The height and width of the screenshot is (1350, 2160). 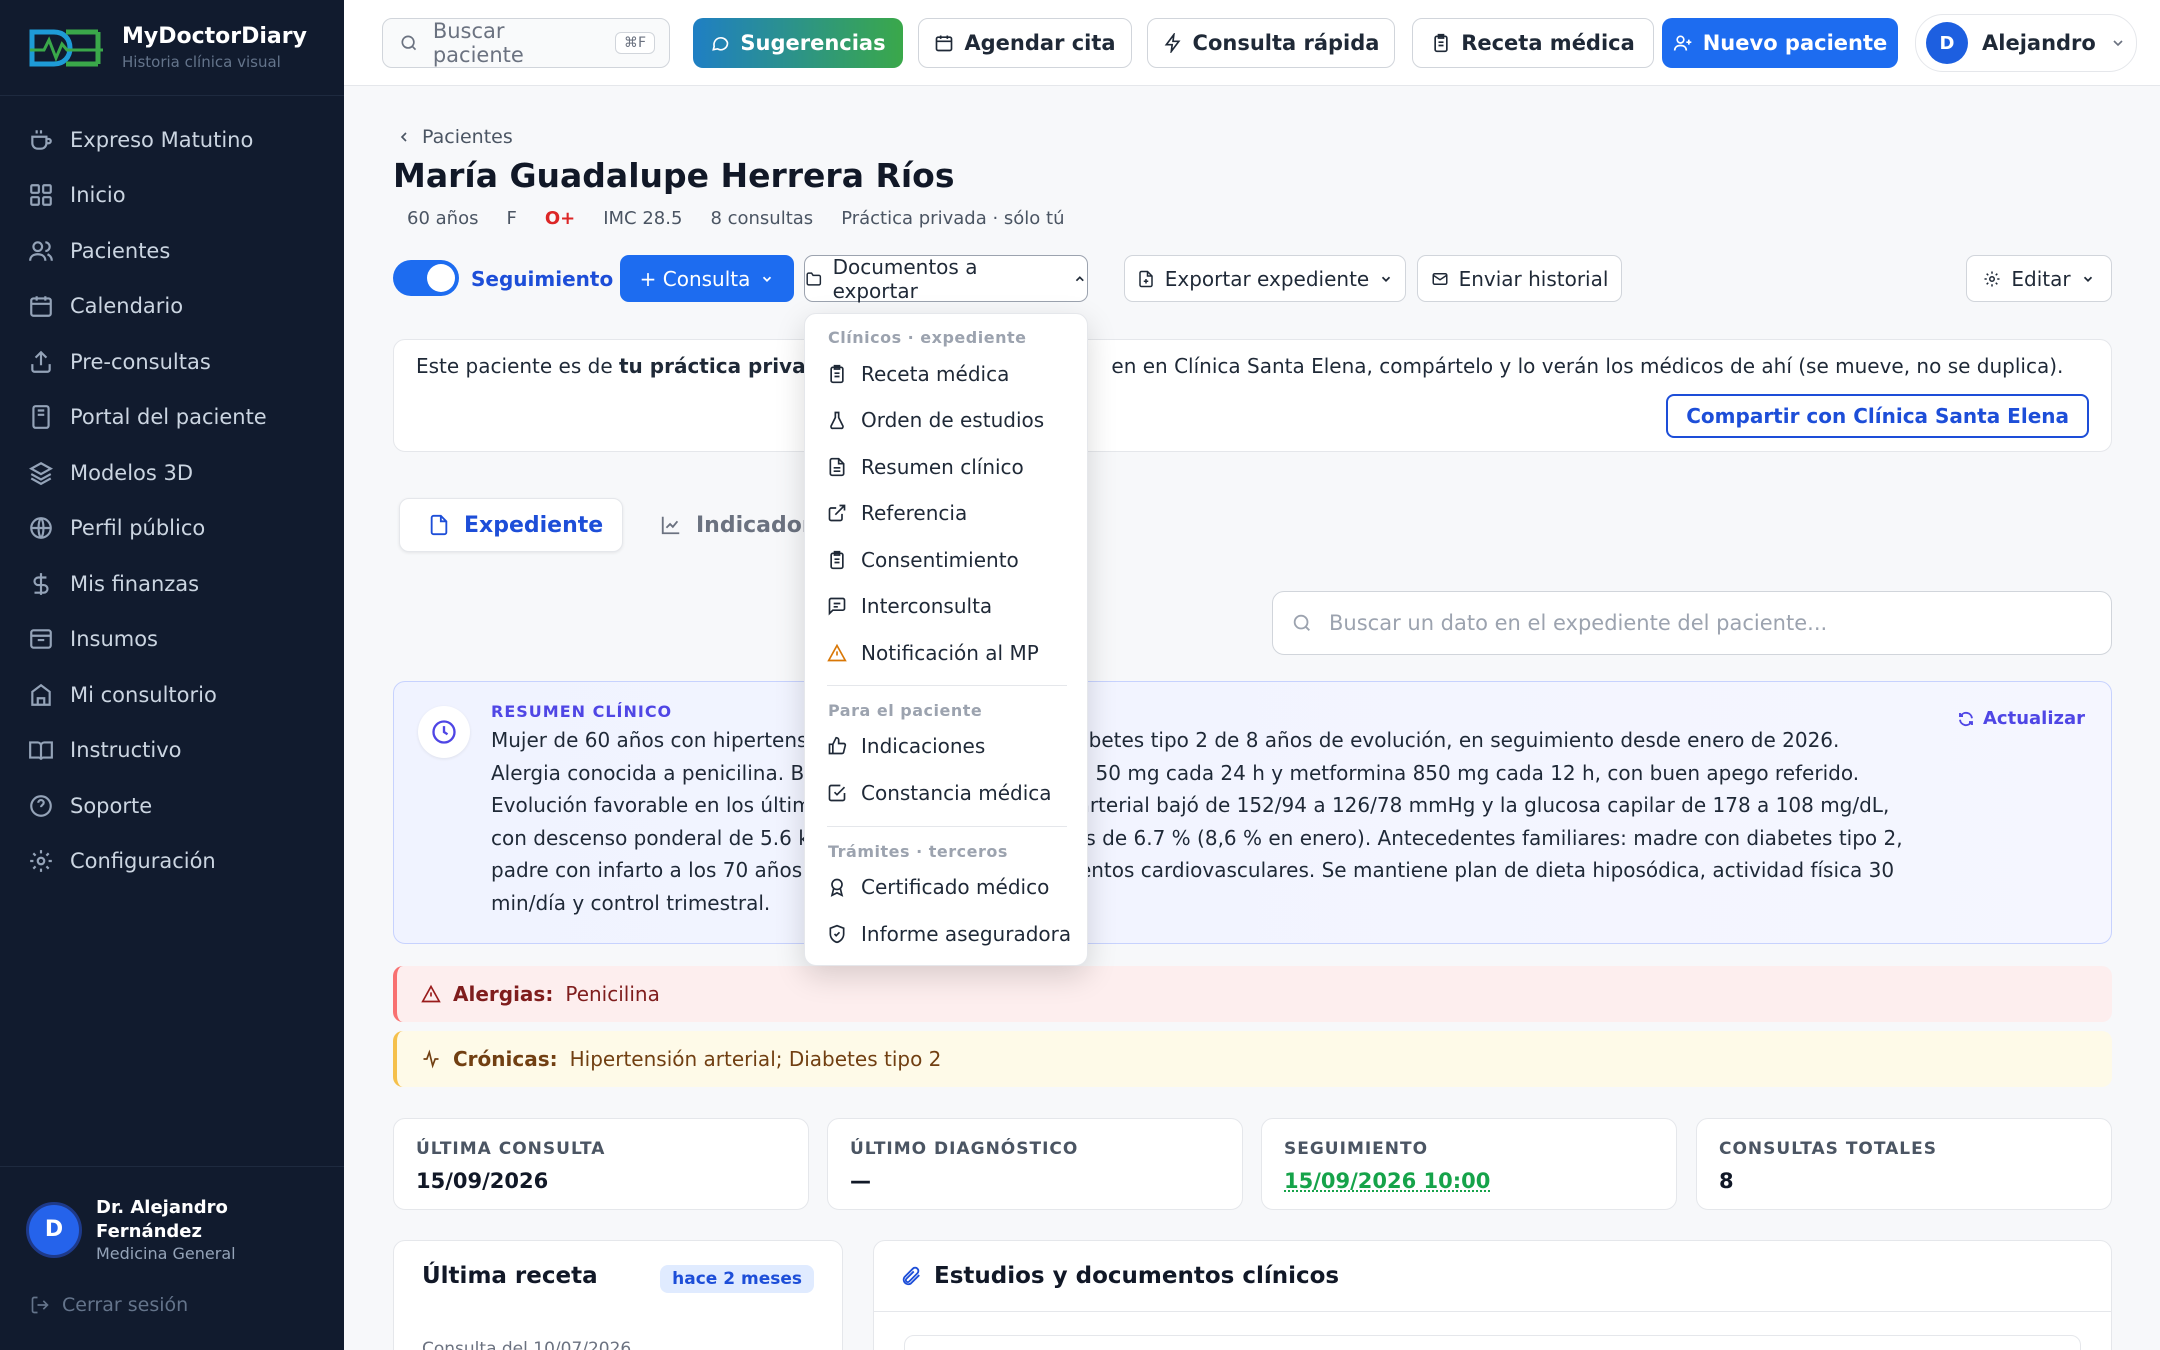 I want to click on nuevo-paciente-button: Nuevo paciente, so click(x=1780, y=43).